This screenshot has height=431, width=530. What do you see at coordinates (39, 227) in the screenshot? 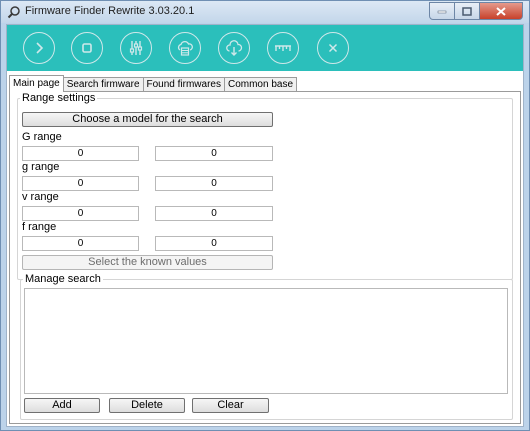
I see `f-range-label: f range` at bounding box center [39, 227].